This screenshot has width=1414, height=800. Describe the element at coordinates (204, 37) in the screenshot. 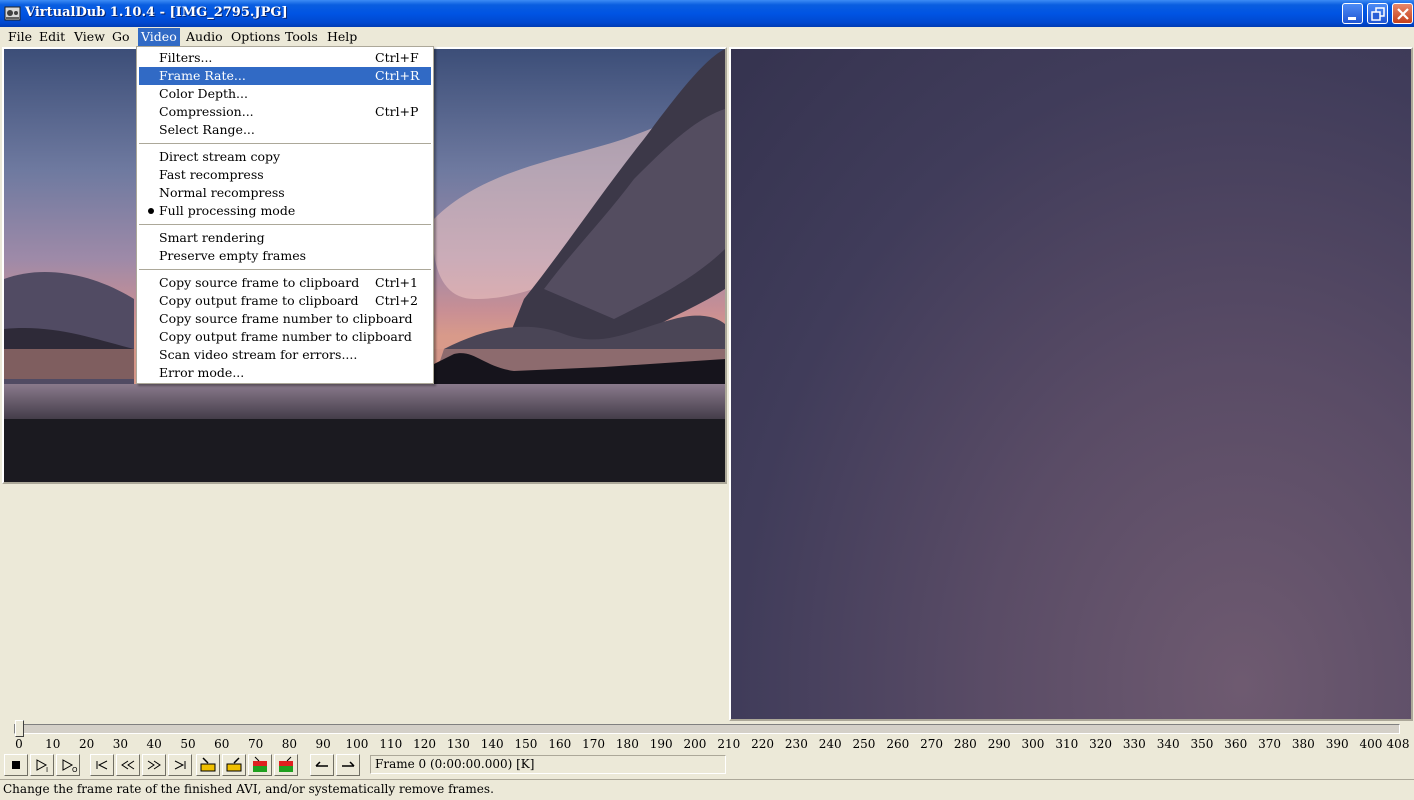

I see `menu-audio: Audio` at that location.